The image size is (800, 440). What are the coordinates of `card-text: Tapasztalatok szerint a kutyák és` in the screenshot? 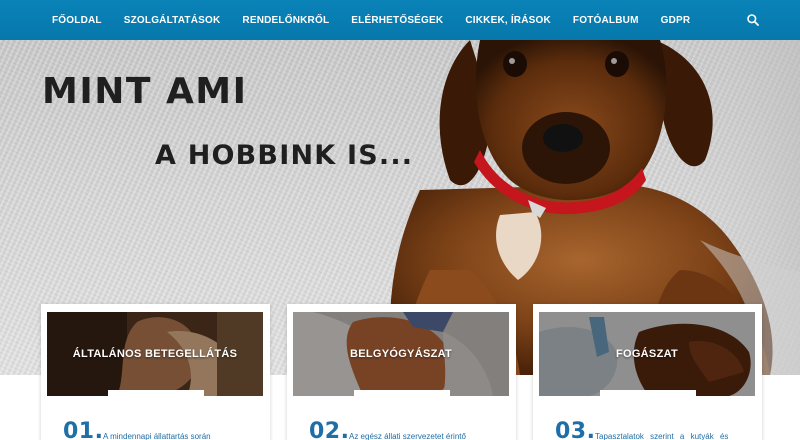 It's located at (662, 436).